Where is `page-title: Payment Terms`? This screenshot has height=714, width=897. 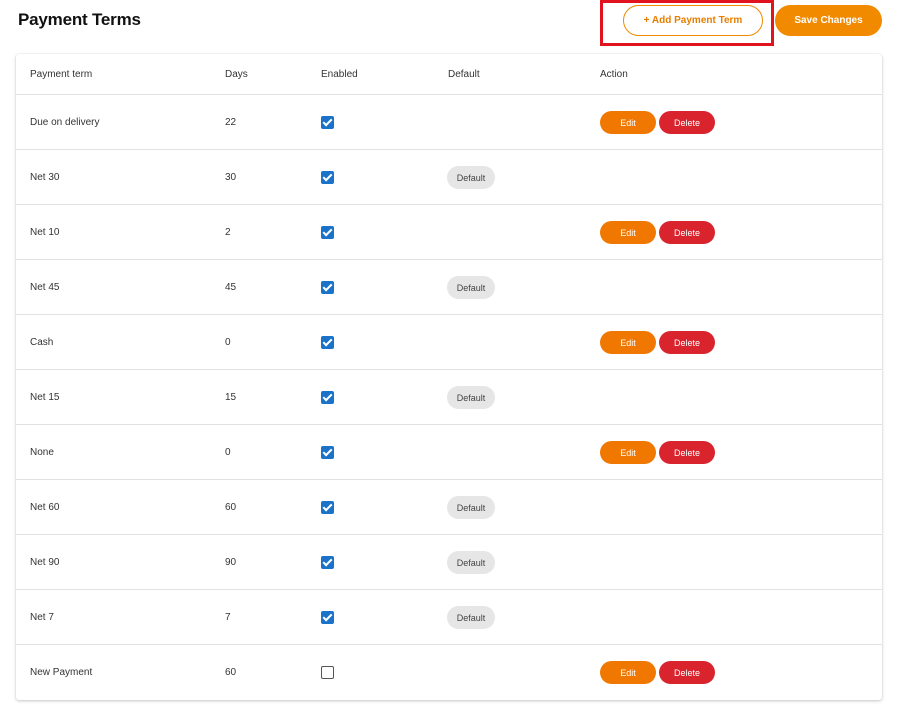 page-title: Payment Terms is located at coordinates (79, 19).